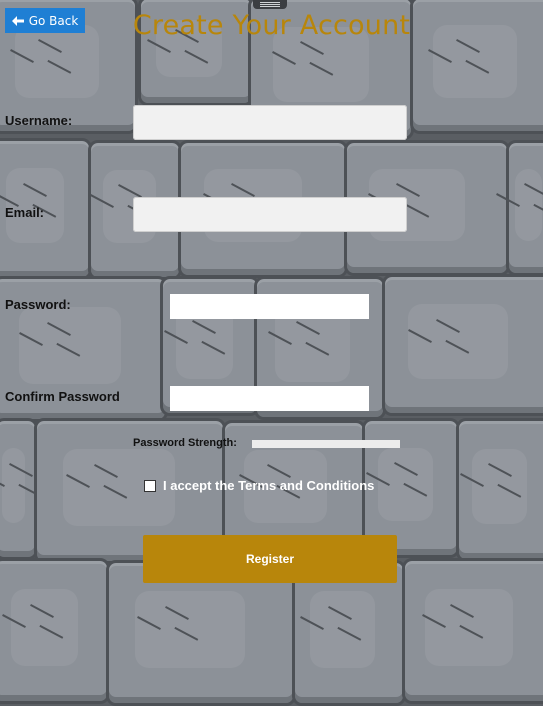  I want to click on register-button: Register, so click(270, 559).